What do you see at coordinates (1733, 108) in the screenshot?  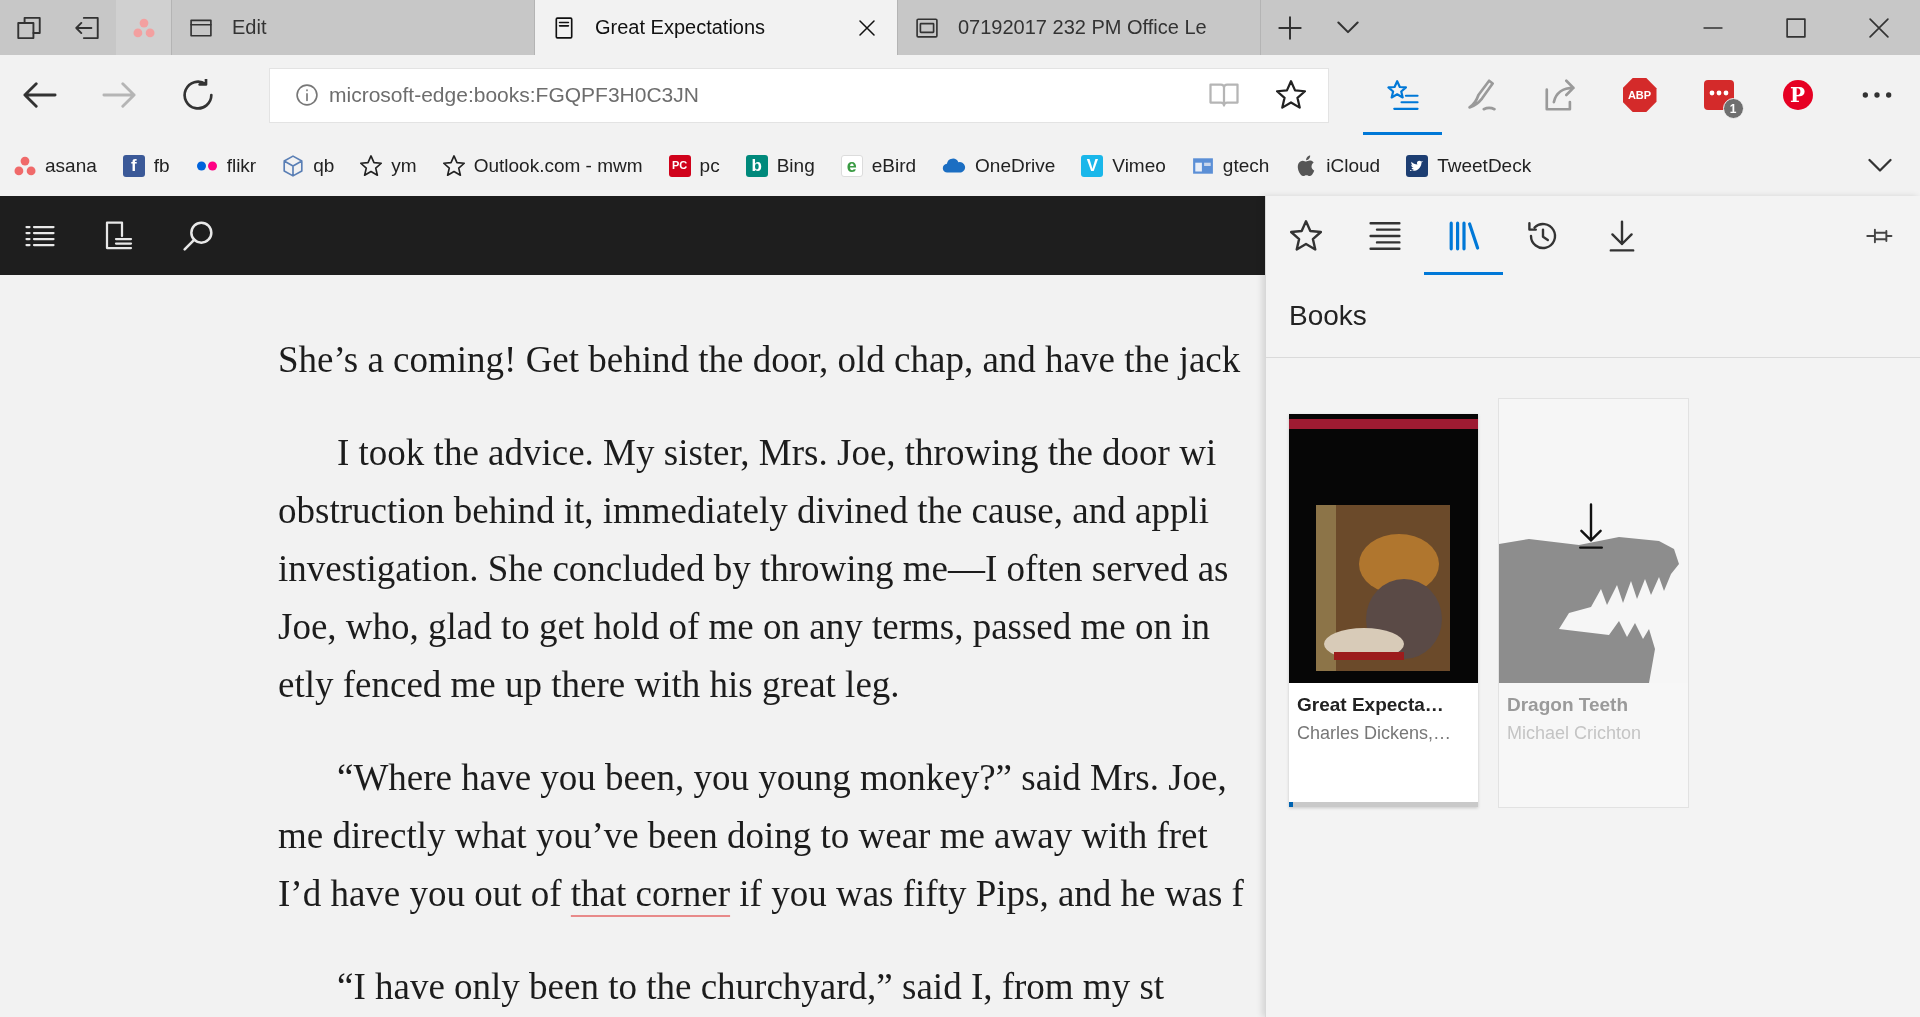 I see `count-badge: 1` at bounding box center [1733, 108].